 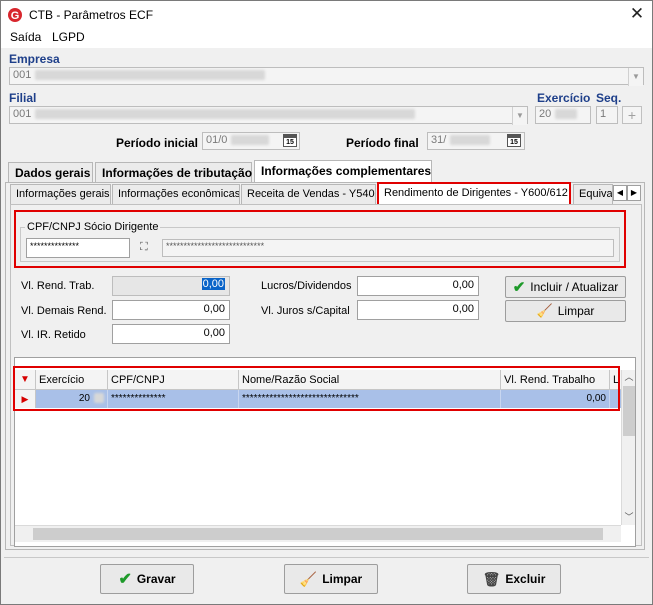 What do you see at coordinates (491, 578) in the screenshot?
I see `trash-icon: 🗑` at bounding box center [491, 578].